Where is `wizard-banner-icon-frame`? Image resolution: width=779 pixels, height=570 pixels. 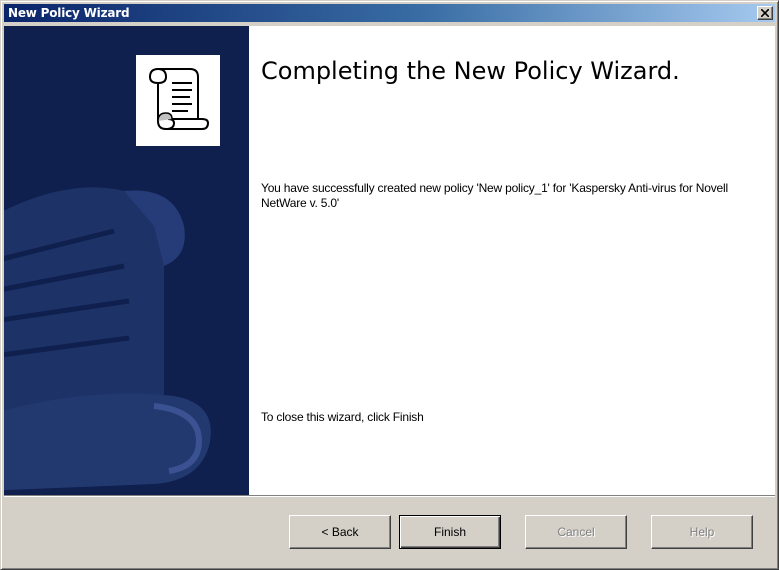
wizard-banner-icon-frame is located at coordinates (178, 100).